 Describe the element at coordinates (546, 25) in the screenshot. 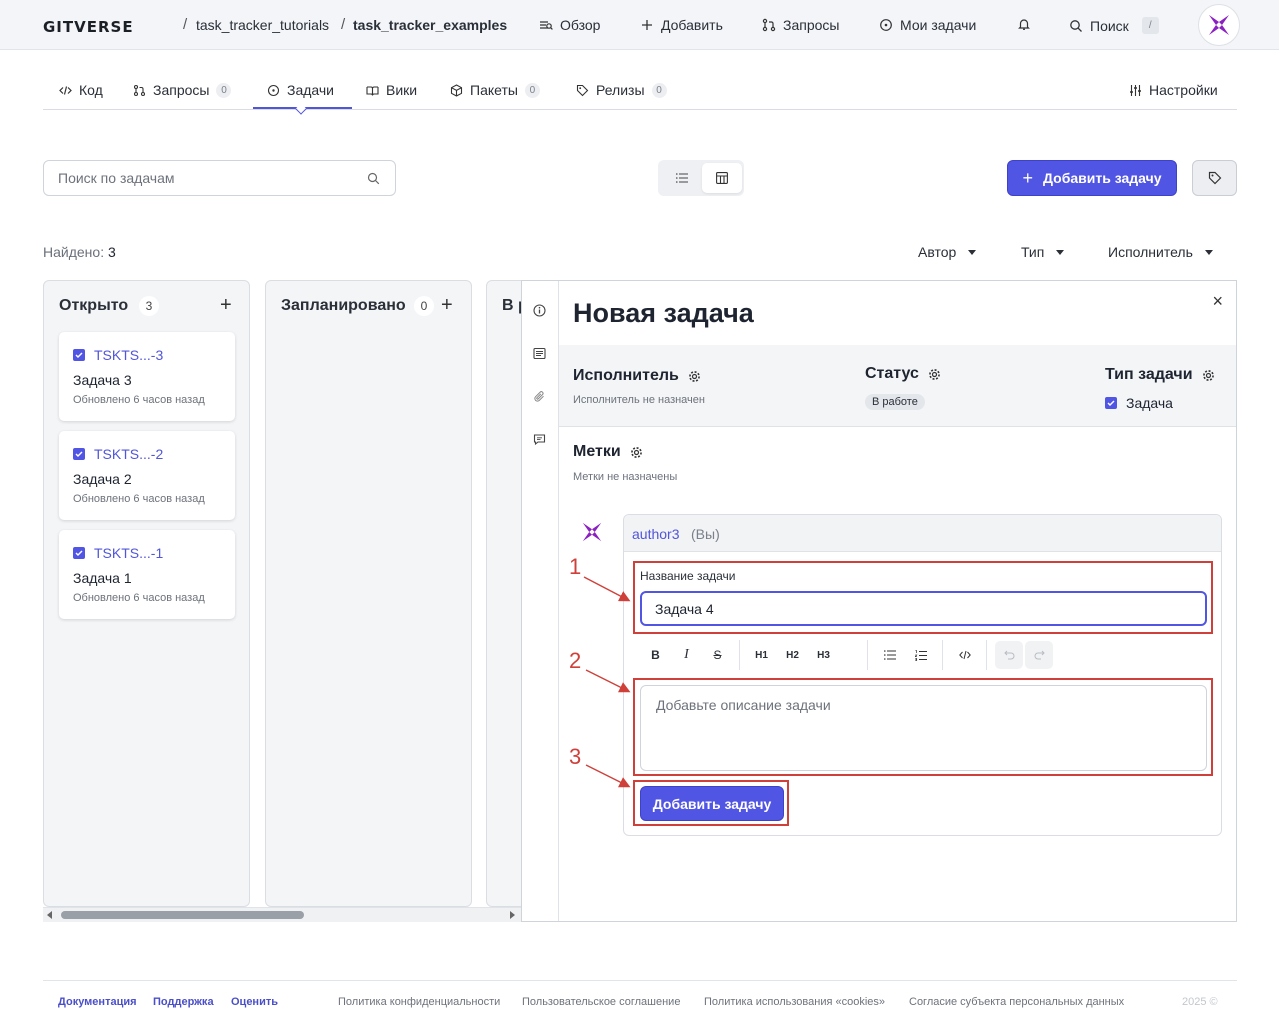

I see `overview-icon` at that location.